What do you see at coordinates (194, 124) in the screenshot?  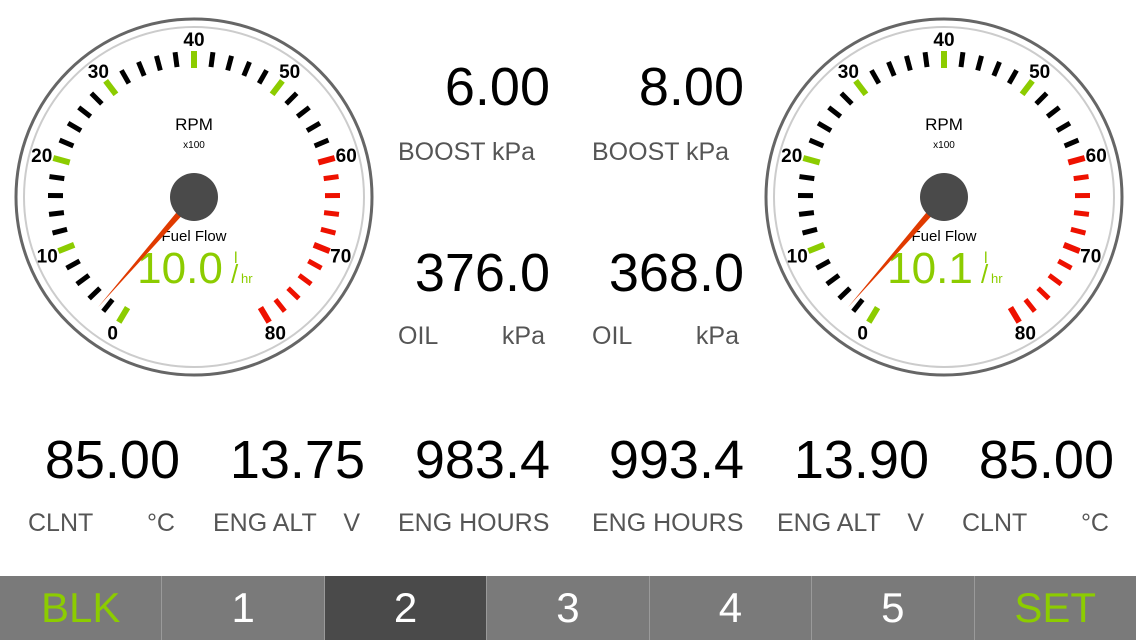 I see `rpm-gauge-left-title: RPM` at bounding box center [194, 124].